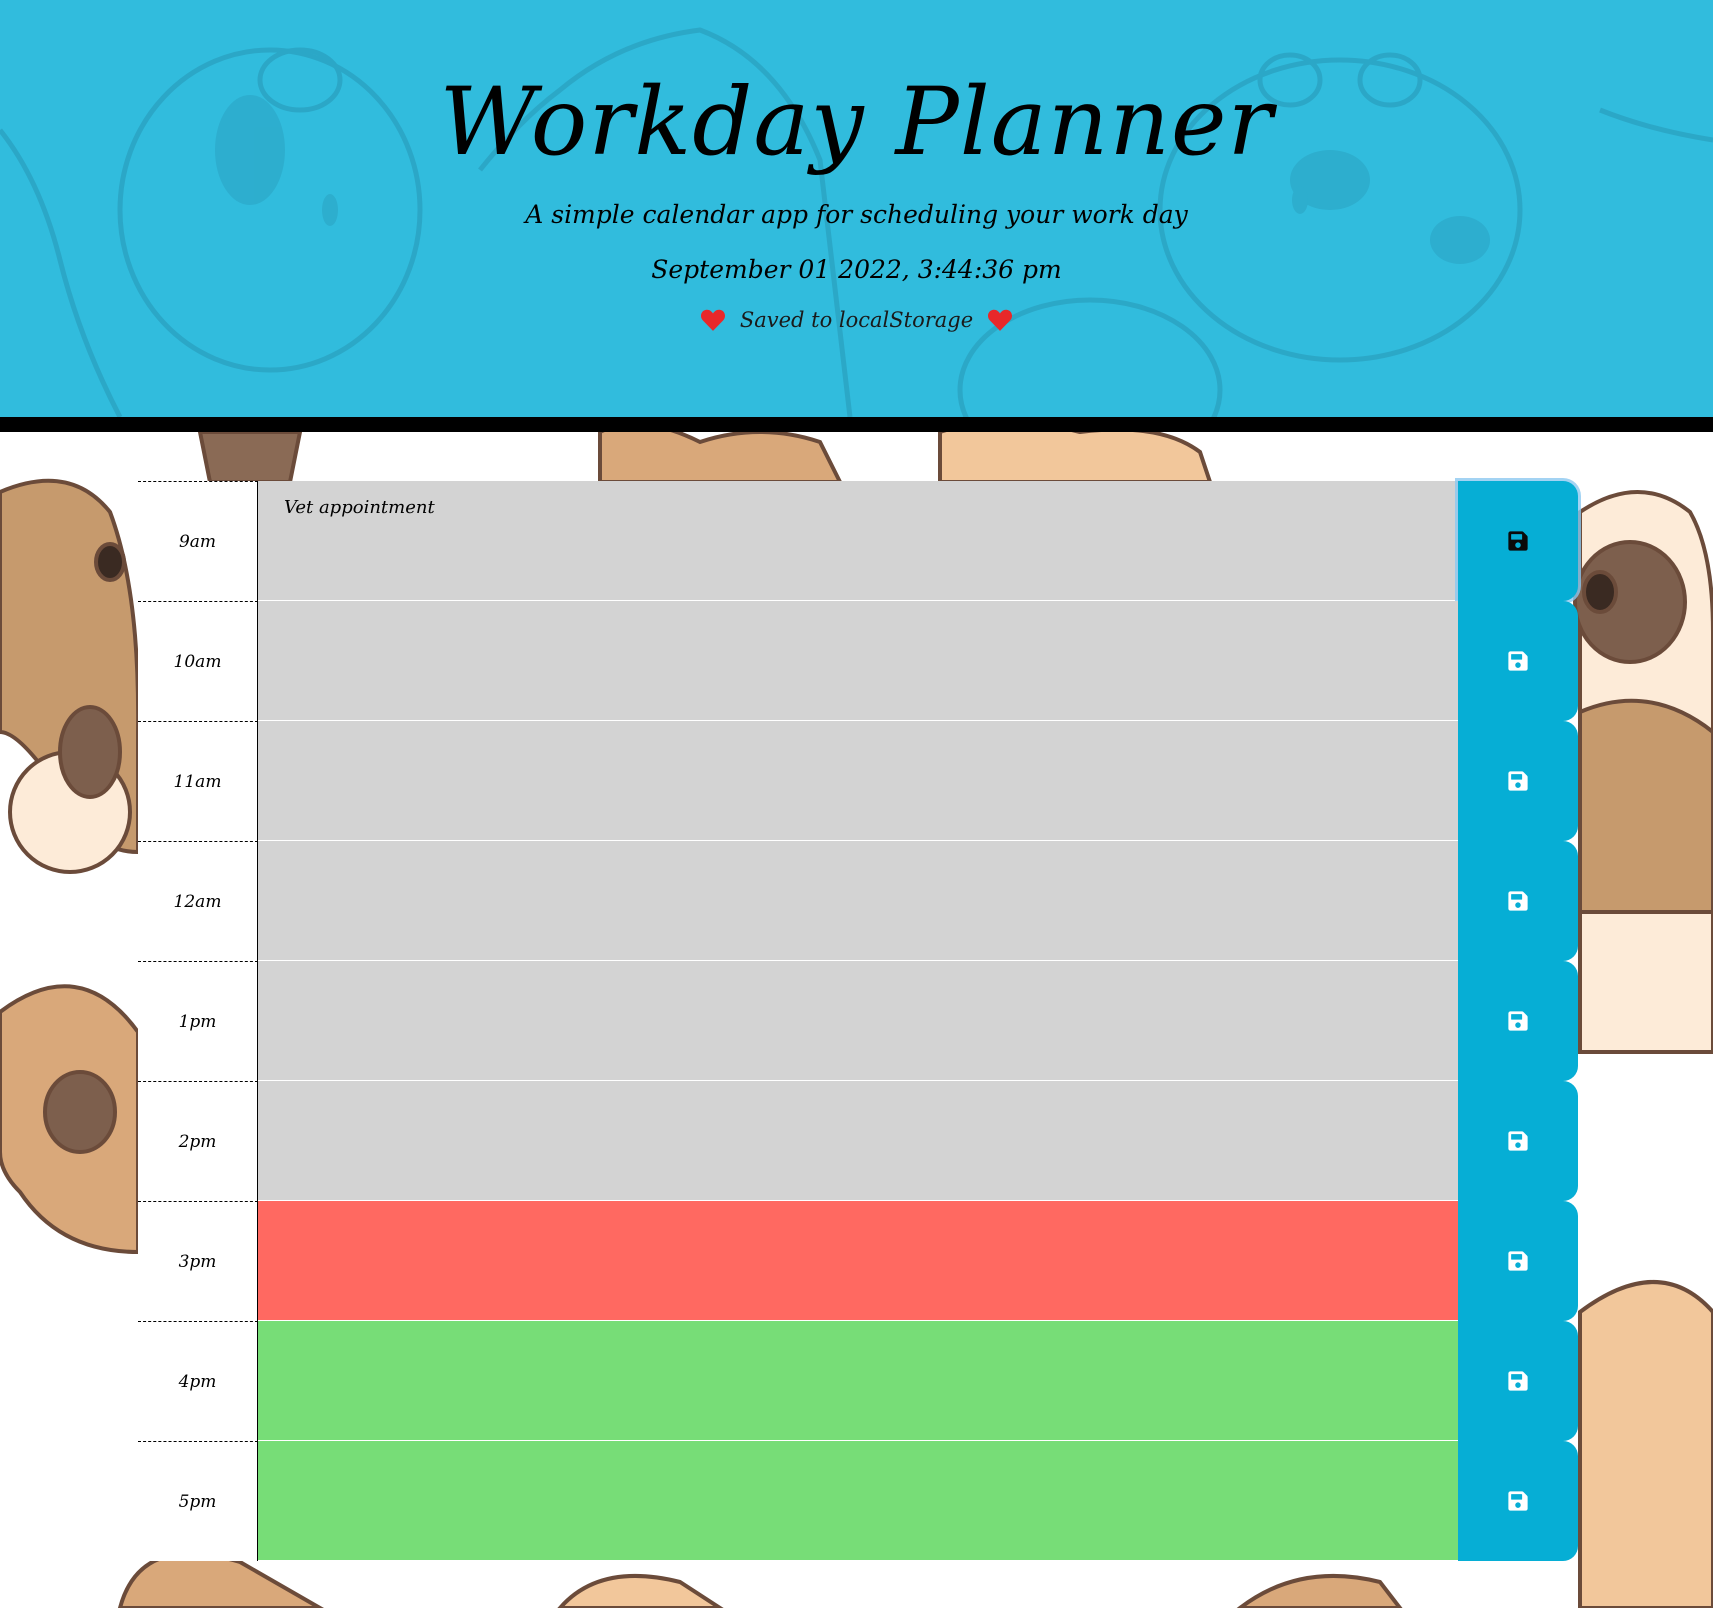  I want to click on time-block-row: 2pm, so click(859, 1141).